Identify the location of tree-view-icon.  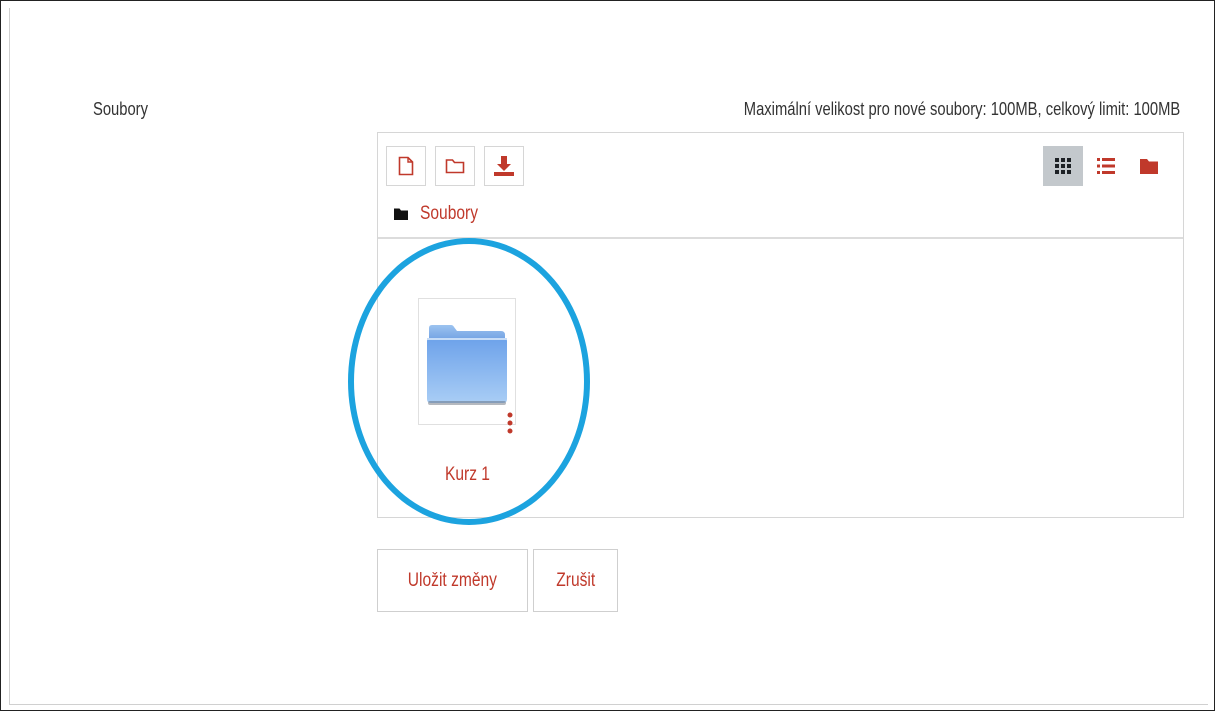
(1149, 166).